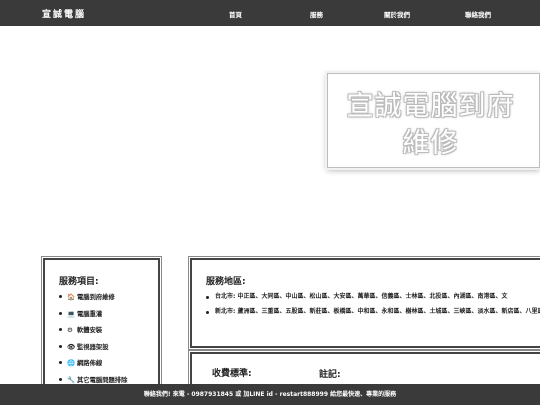 Image resolution: width=540 pixels, height=405 pixels. Describe the element at coordinates (430, 106) in the screenshot. I see `hero-title-line-1: 宣誠電腦到府` at that location.